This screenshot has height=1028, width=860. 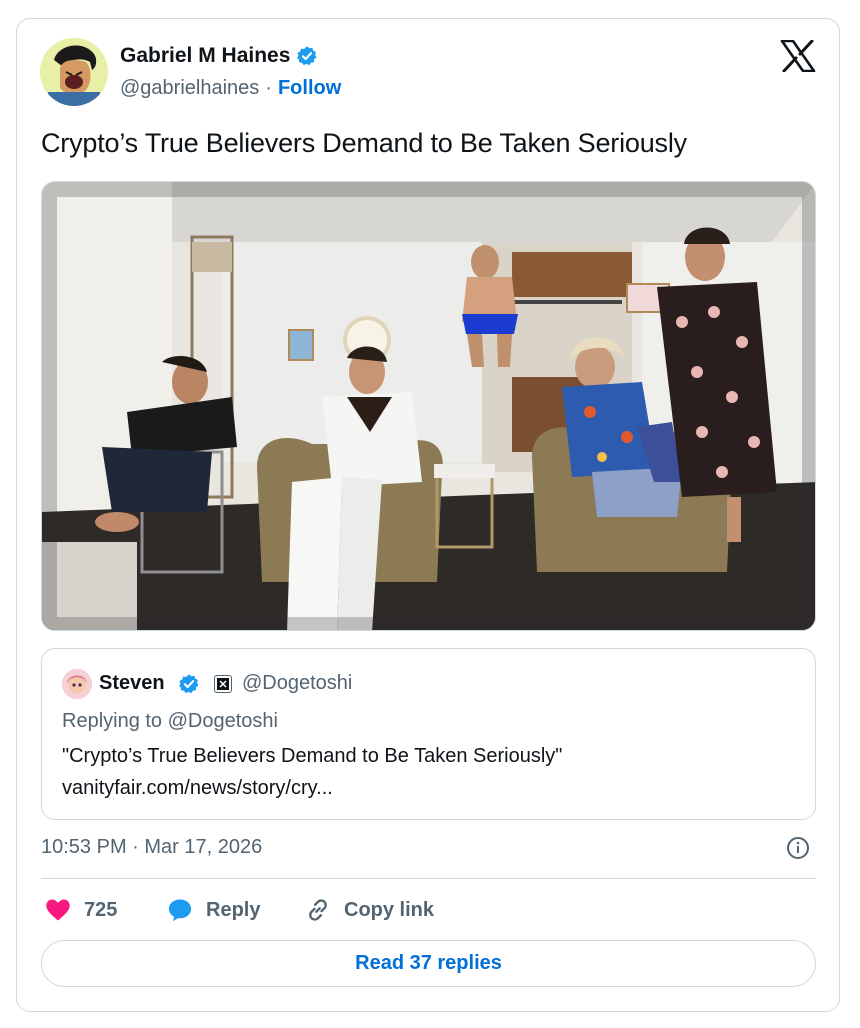 What do you see at coordinates (189, 88) in the screenshot?
I see `author-handle: @gabrielhaines` at bounding box center [189, 88].